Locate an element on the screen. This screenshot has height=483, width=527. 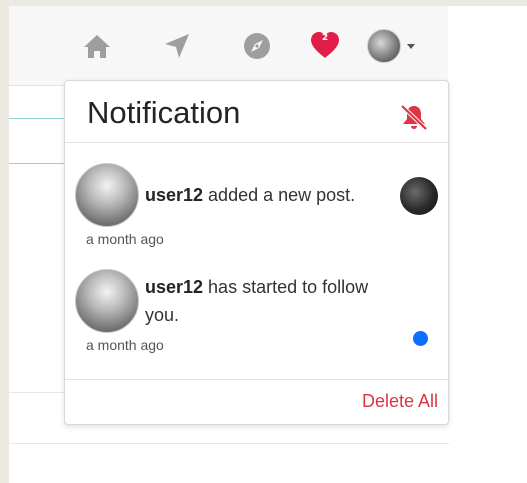
post-thumbnail is located at coordinates (419, 196).